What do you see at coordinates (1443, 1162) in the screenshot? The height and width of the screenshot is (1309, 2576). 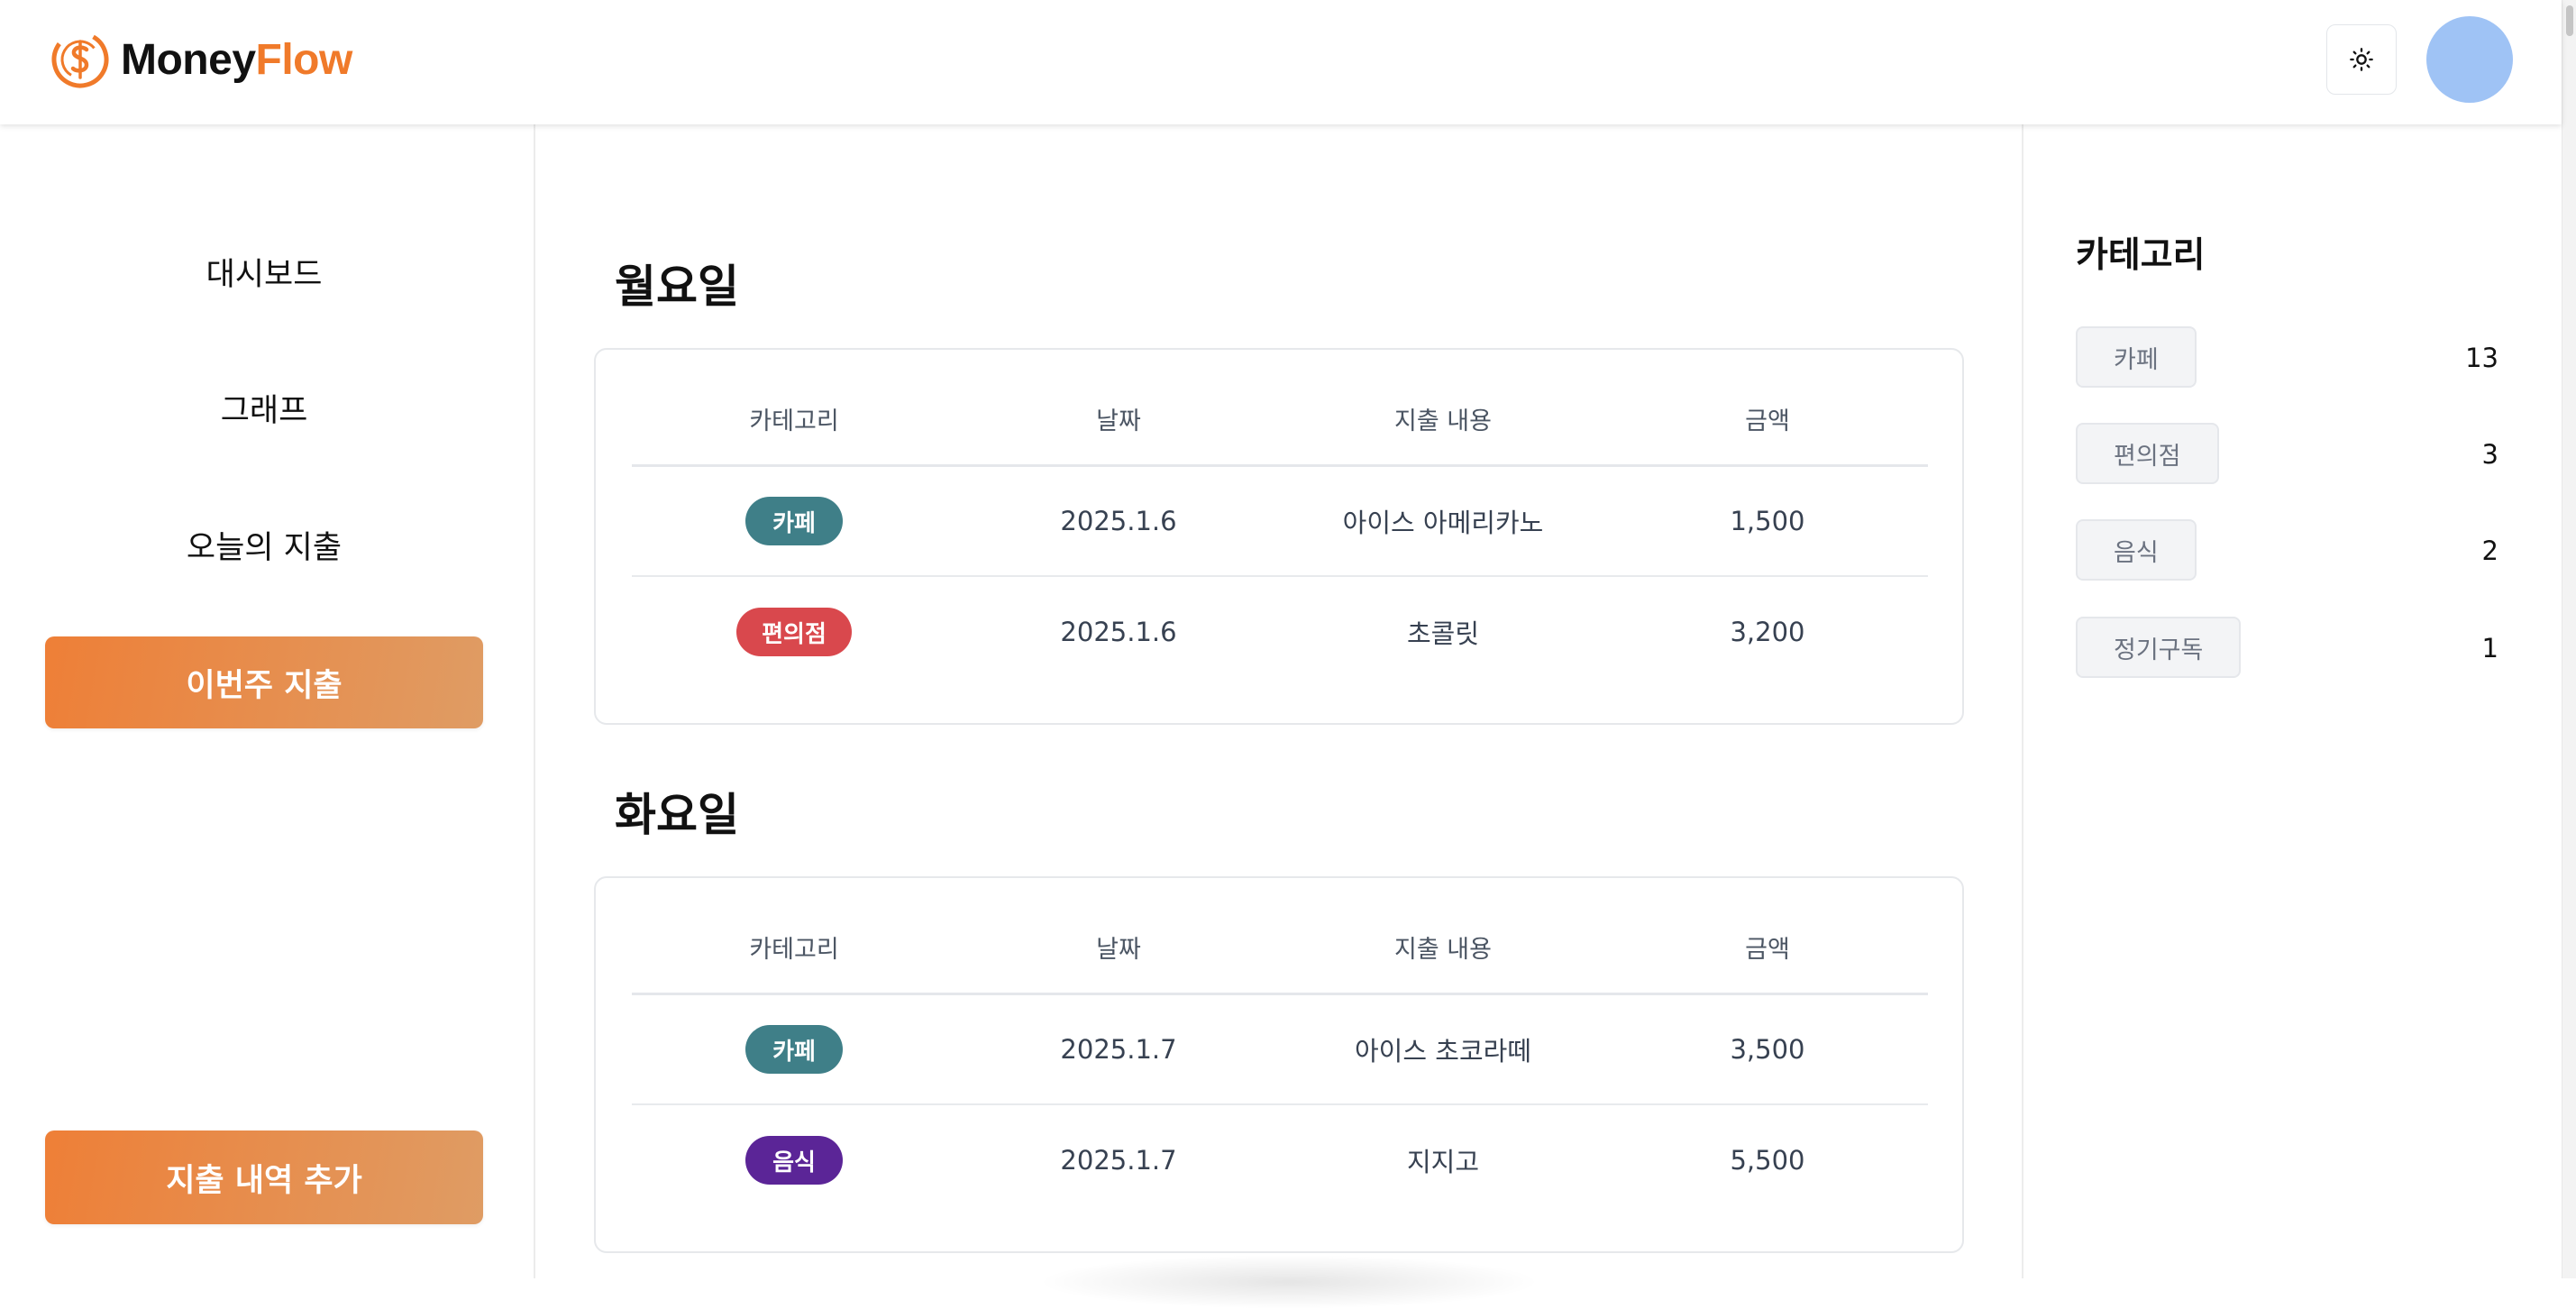 I see `description-cell: 지지고` at bounding box center [1443, 1162].